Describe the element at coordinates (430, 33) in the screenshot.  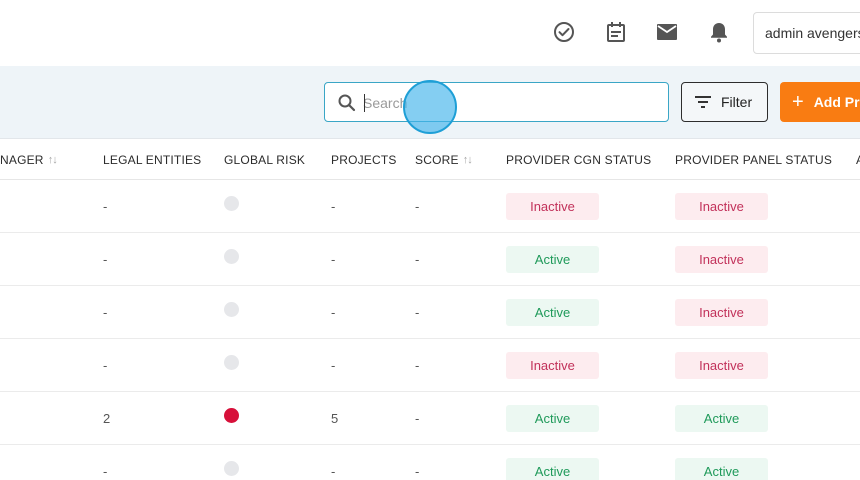
I see `top-bar: admin avengers` at that location.